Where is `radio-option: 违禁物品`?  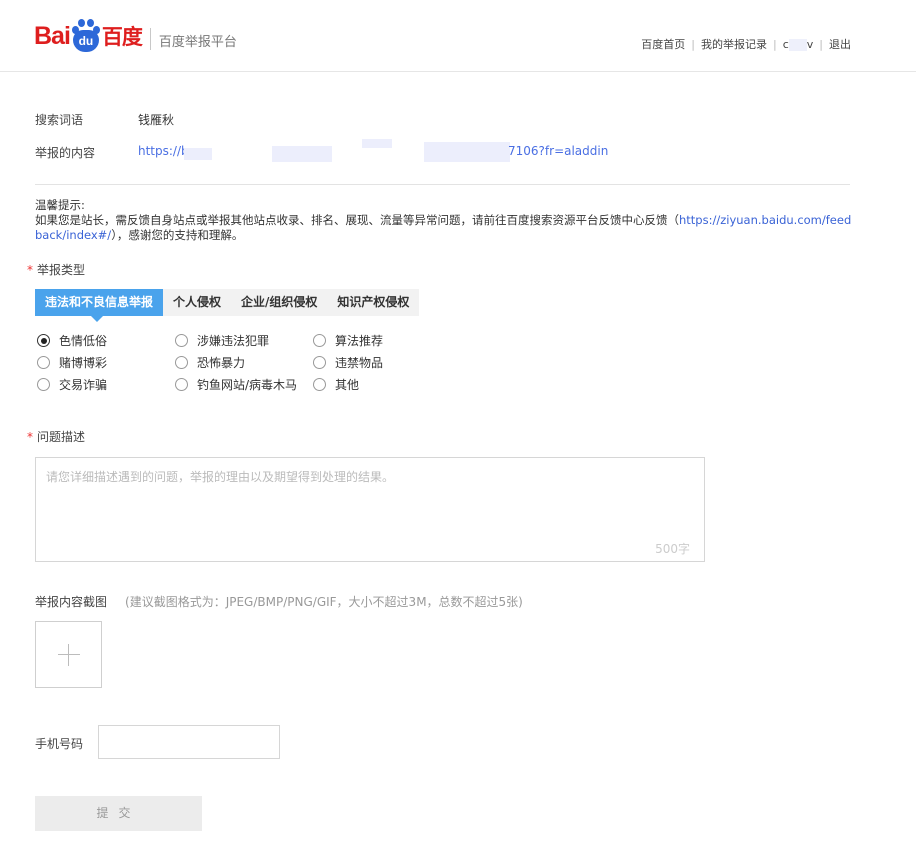 radio-option: 违禁物品 is located at coordinates (348, 362).